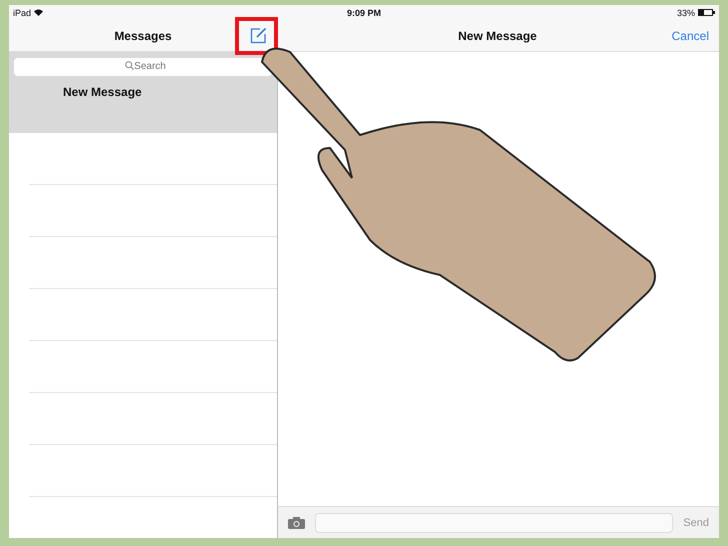  Describe the element at coordinates (258, 35) in the screenshot. I see `compose-button` at that location.